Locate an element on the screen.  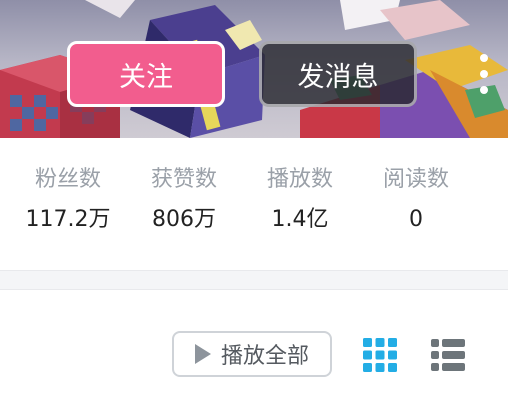
stat-value: 1.4亿 is located at coordinates (300, 219).